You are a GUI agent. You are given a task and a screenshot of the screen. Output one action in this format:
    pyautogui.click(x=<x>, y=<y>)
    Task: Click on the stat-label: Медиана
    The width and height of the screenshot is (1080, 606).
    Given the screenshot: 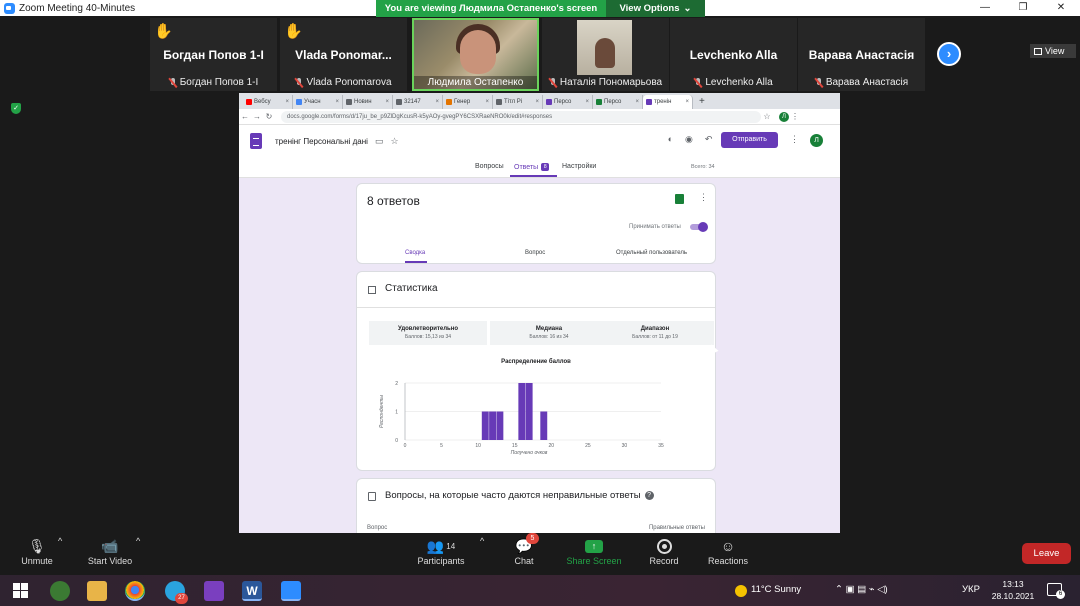 What is the action you would take?
    pyautogui.click(x=549, y=329)
    